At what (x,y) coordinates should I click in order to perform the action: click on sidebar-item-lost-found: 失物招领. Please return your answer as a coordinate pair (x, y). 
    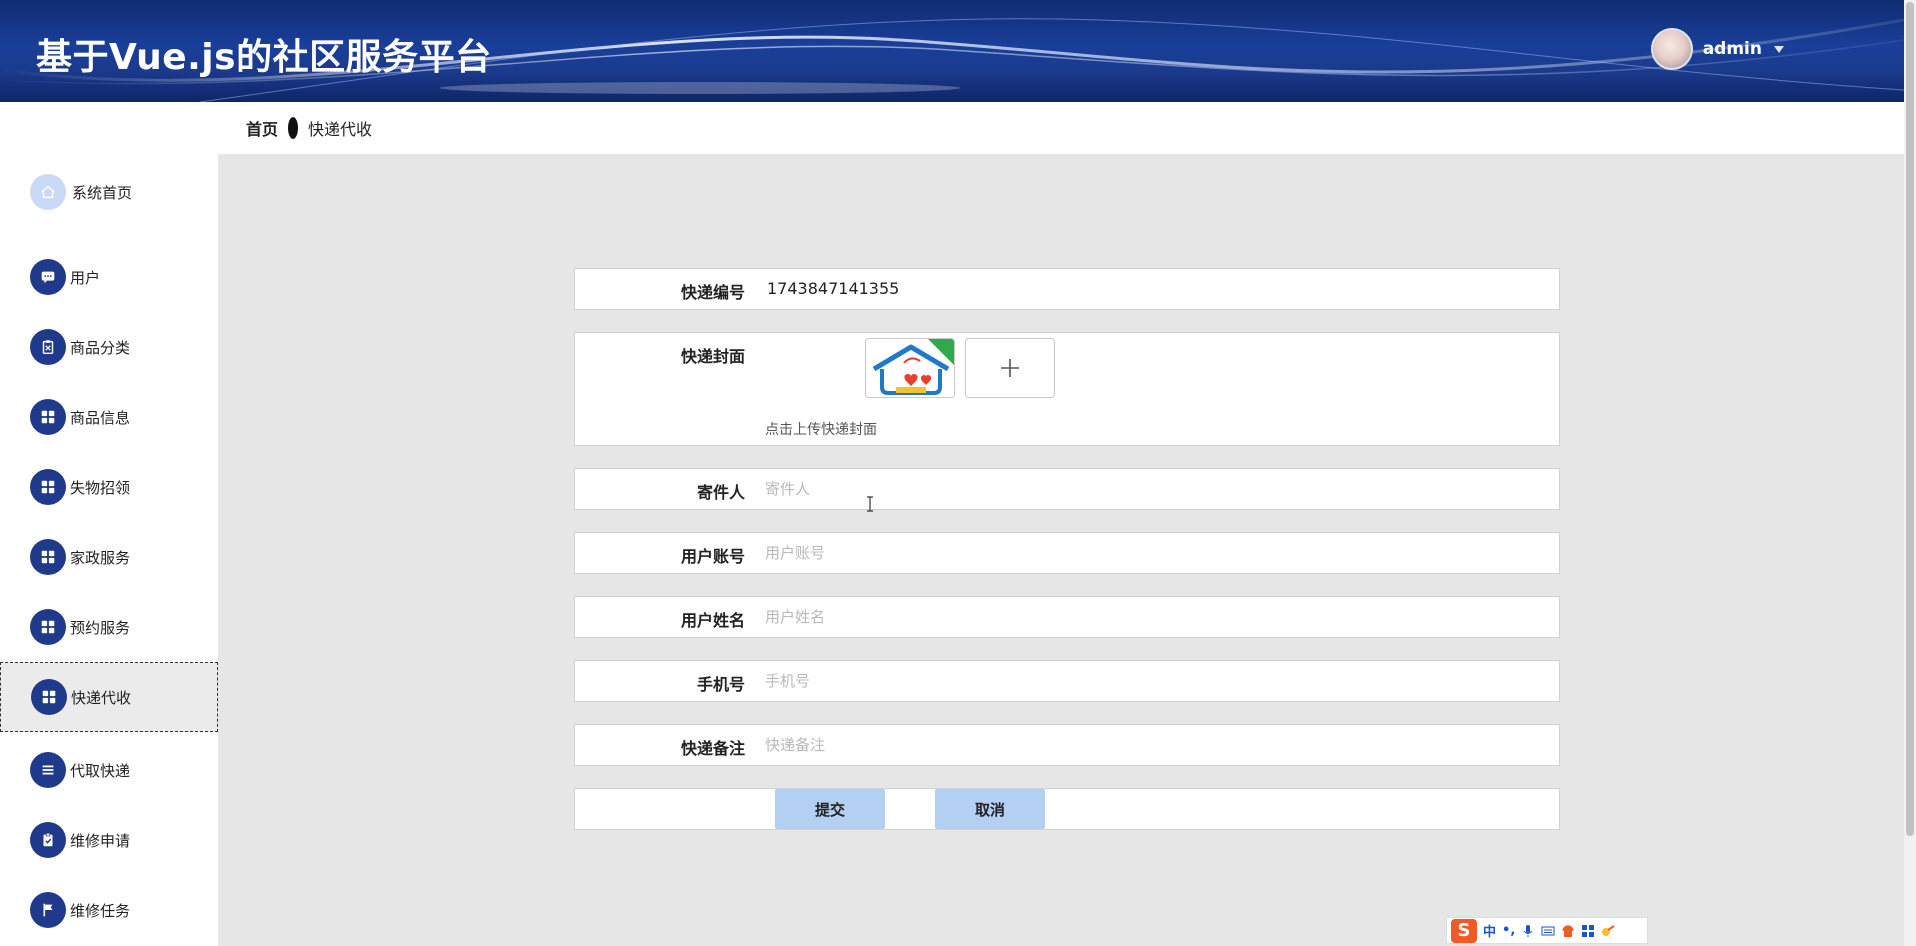
    Looking at the image, I should click on (109, 487).